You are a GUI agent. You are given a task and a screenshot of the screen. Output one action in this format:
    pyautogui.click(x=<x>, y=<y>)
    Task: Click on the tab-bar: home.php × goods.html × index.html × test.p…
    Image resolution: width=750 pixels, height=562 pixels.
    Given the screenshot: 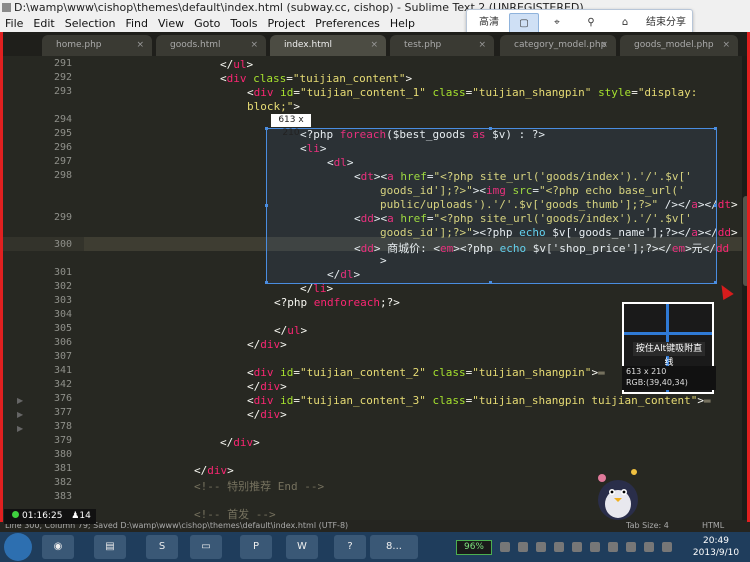 What is the action you would take?
    pyautogui.click(x=375, y=44)
    